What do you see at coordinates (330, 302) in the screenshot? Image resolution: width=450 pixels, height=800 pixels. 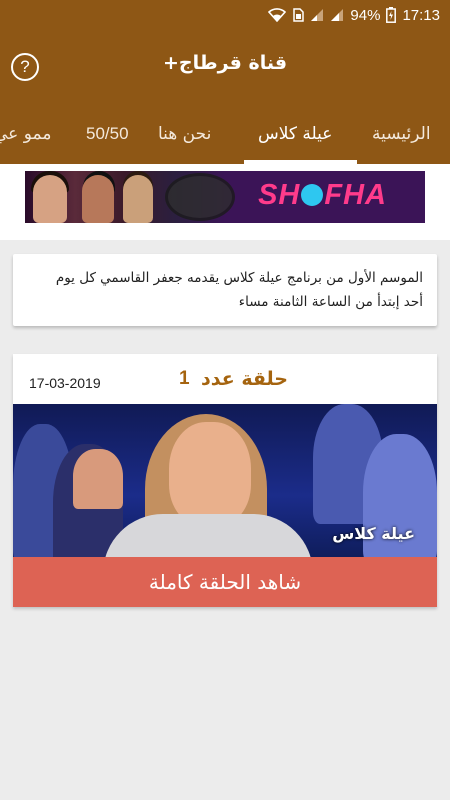 I see `description-line-2: أحد إبتدأ من الساعة الثامنة مساء` at bounding box center [330, 302].